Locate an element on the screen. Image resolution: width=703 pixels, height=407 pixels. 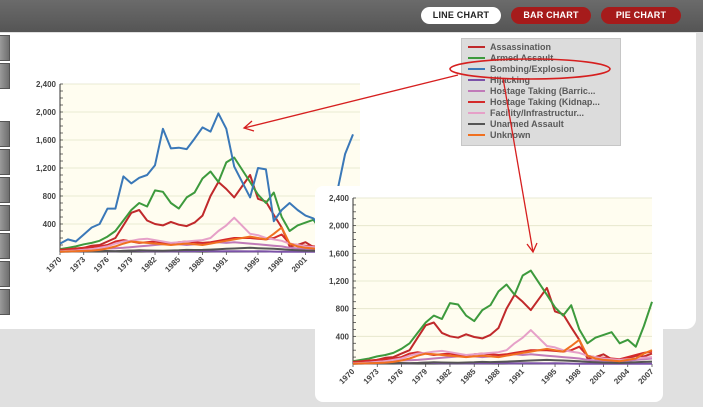
pointer-arrow-left is located at coordinates (351, 101).